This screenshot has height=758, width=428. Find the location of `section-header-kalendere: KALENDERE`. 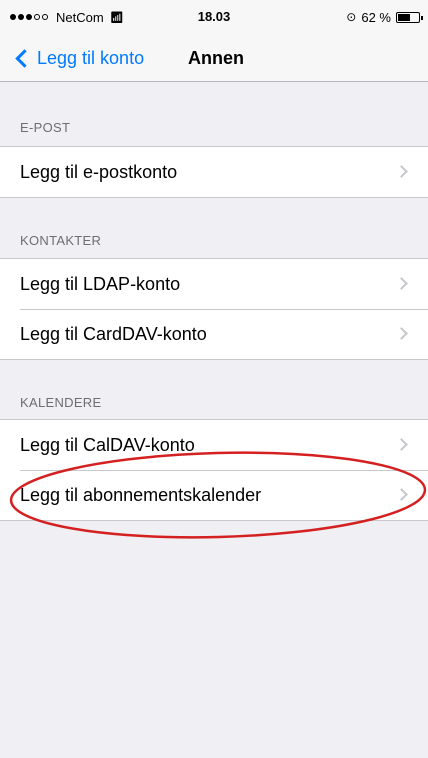

section-header-kalendere: KALENDERE is located at coordinates (61, 402).